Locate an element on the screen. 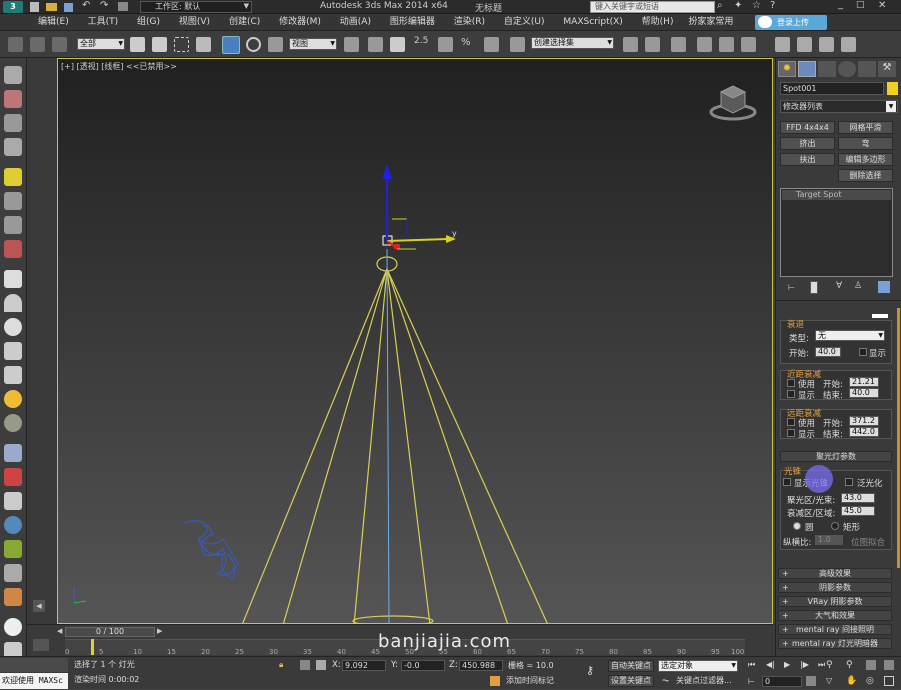 The image size is (901, 690). time-slider-next-icon: ▶ is located at coordinates (159, 631).